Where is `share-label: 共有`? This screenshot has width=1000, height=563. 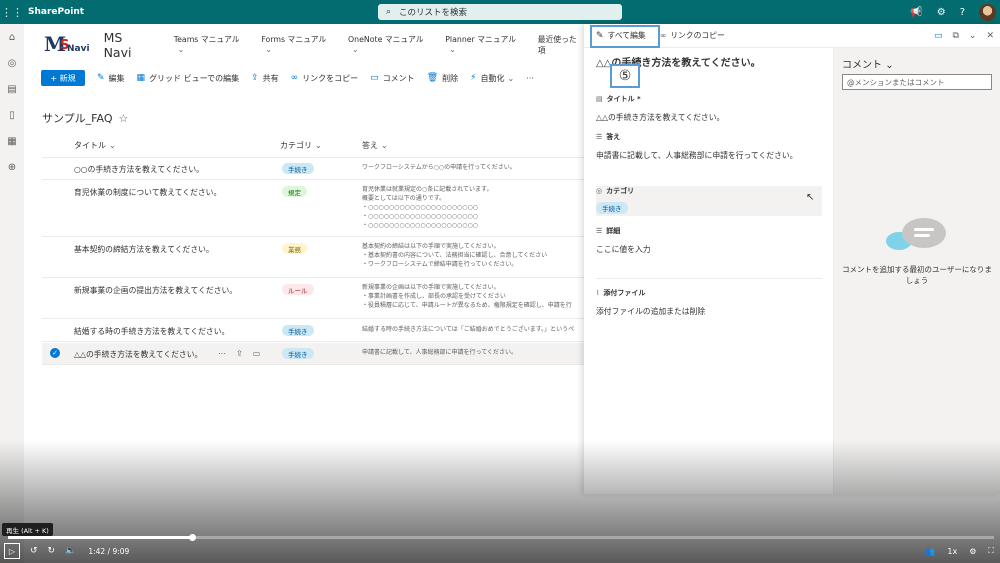 share-label: 共有 is located at coordinates (270, 78).